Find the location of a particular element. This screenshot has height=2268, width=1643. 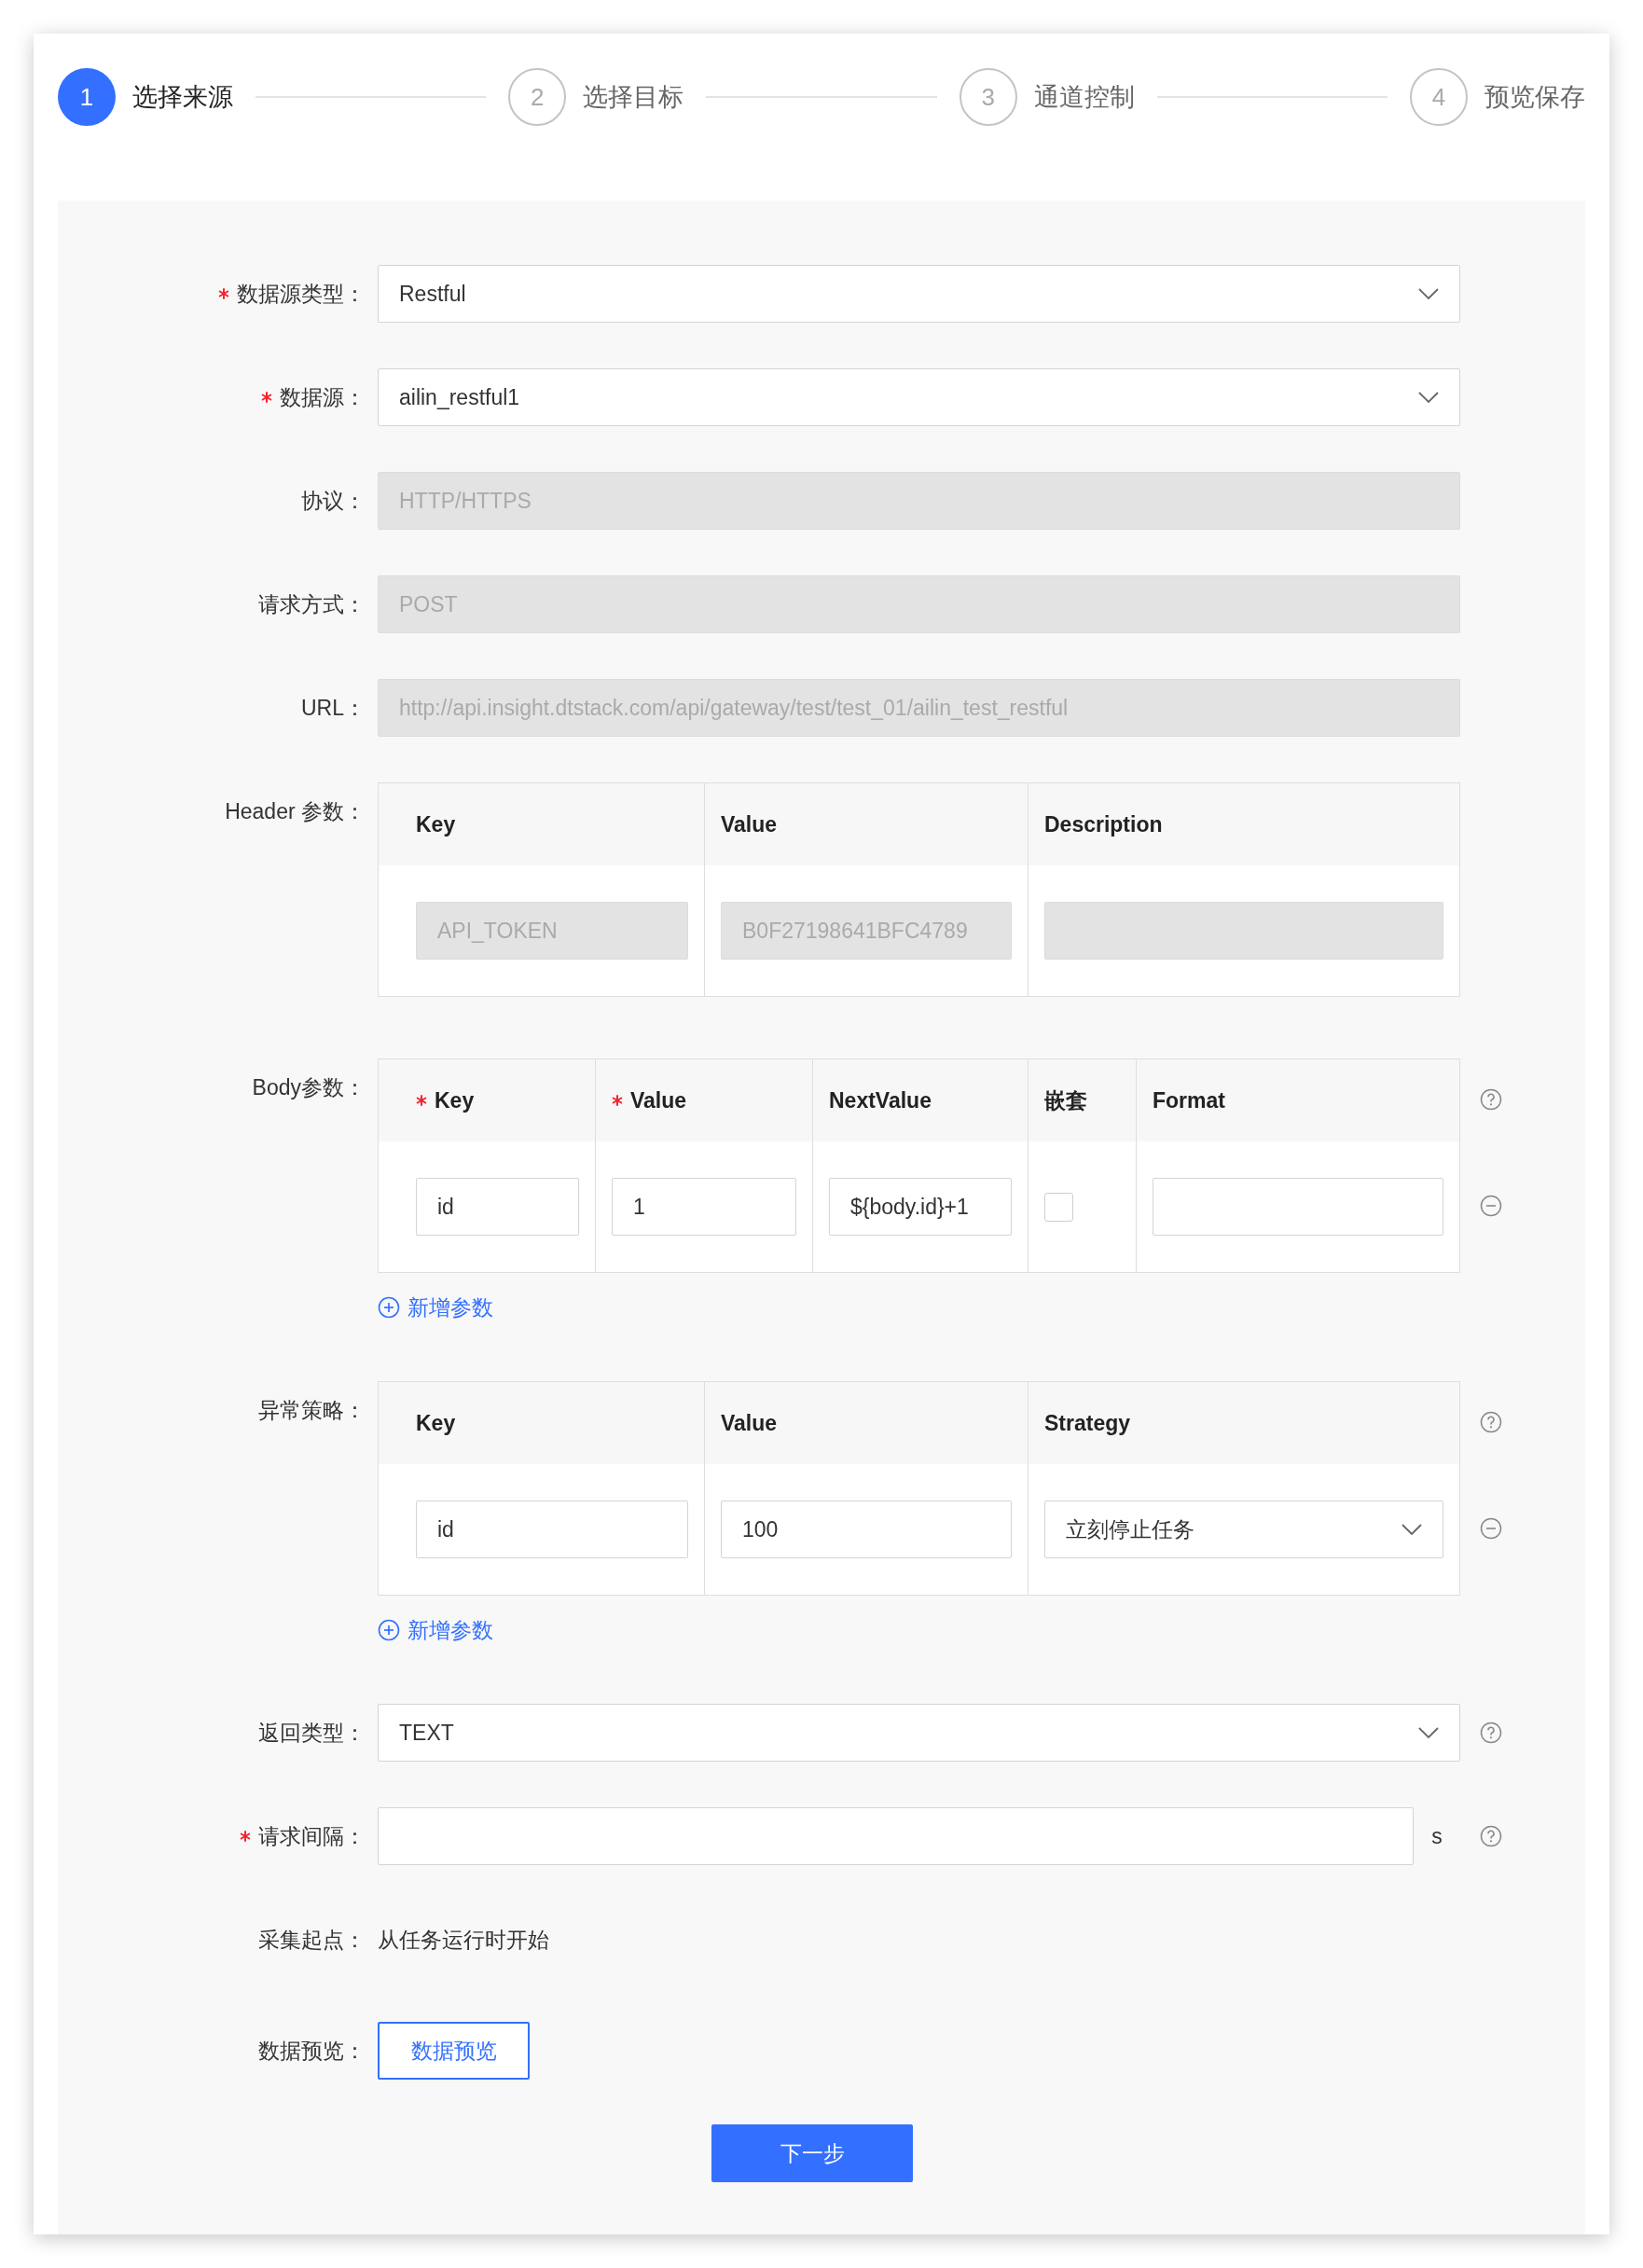

field-label: 协议： is located at coordinates (333, 501).